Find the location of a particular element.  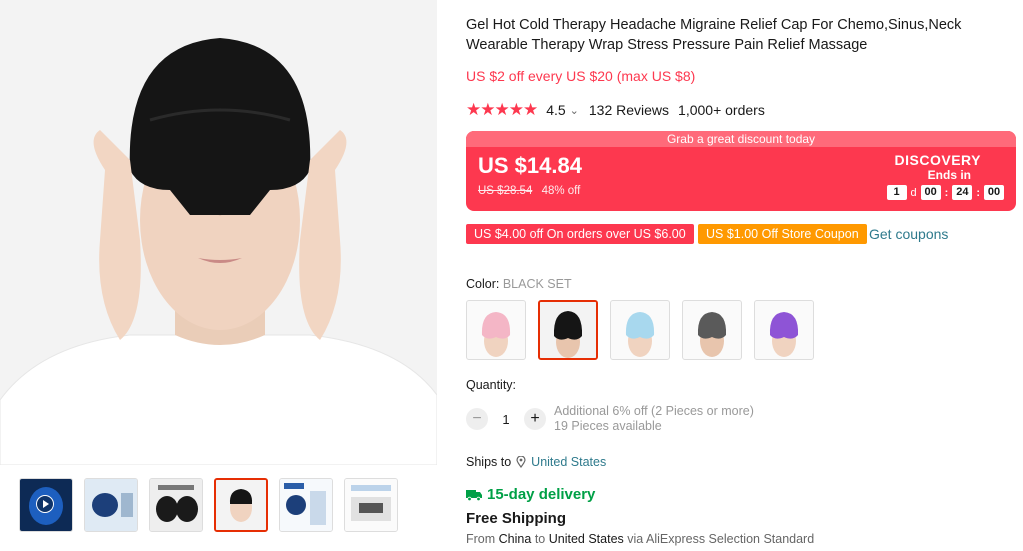

free-shipping-label: Free Shipping is located at coordinates (516, 518).